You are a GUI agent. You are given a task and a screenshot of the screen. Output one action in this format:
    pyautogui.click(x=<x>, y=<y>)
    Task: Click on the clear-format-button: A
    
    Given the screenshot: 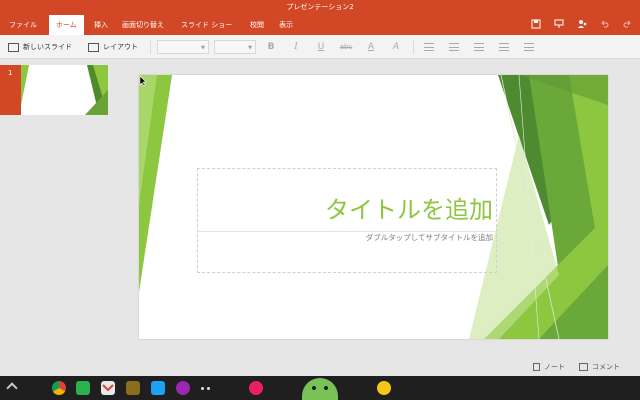 What is the action you would take?
    pyautogui.click(x=396, y=47)
    